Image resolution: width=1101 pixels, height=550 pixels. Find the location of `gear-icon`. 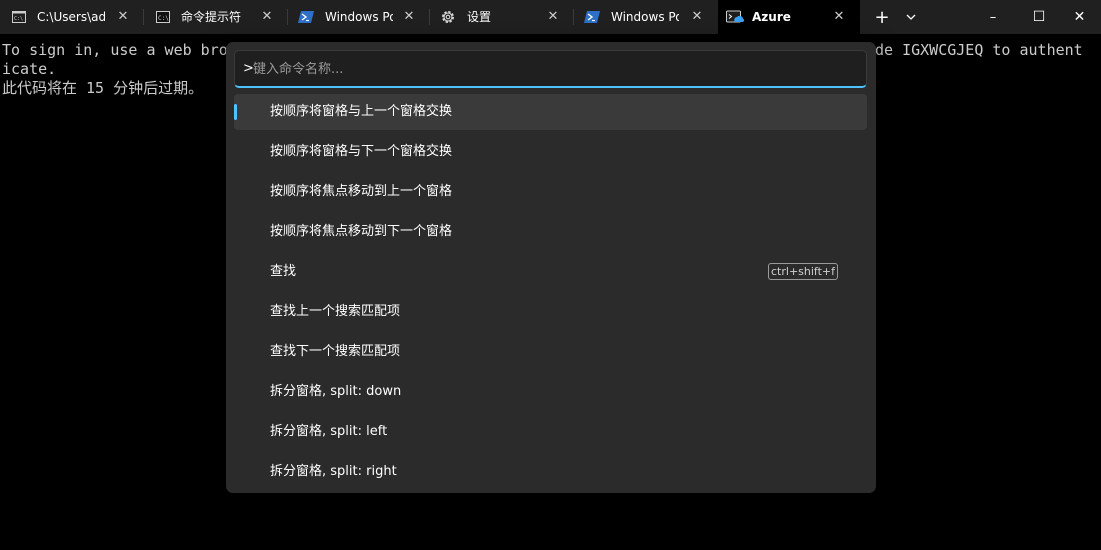

gear-icon is located at coordinates (448, 17).